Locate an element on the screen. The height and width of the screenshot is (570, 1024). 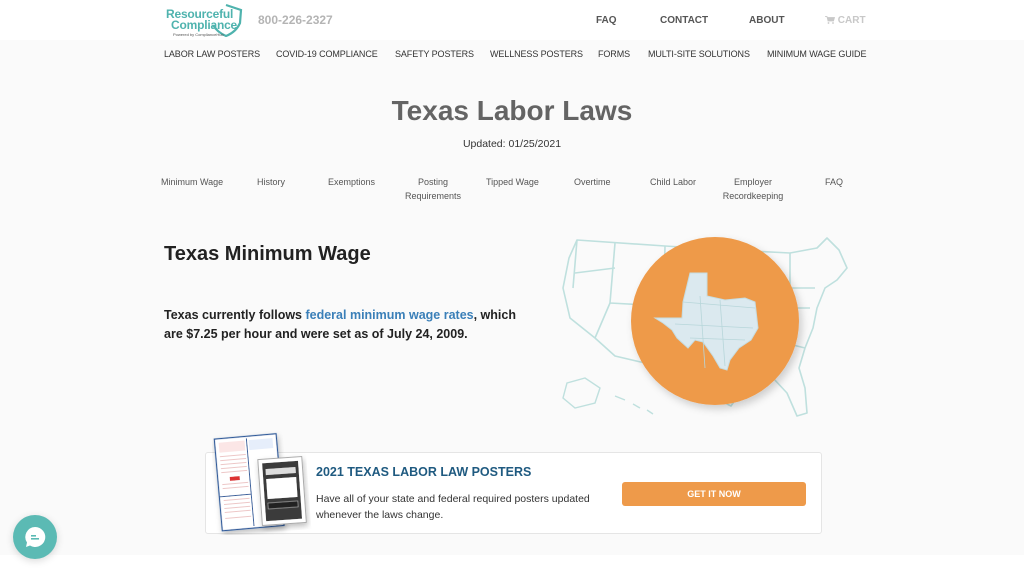
sub-nav-covid-19: COVID-19 COMPLIANCE is located at coordinates (327, 54).